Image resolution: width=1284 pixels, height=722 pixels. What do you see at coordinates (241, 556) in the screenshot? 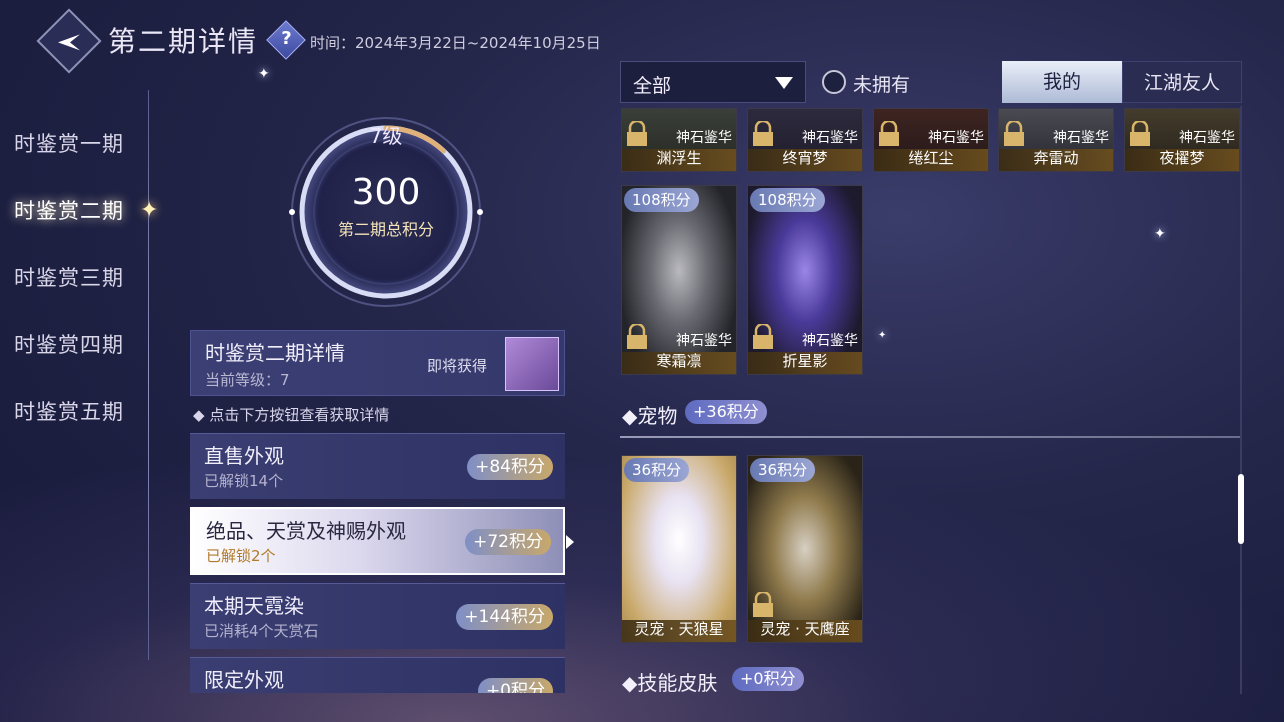
I see `category-subtitle: 已解锁2个` at bounding box center [241, 556].